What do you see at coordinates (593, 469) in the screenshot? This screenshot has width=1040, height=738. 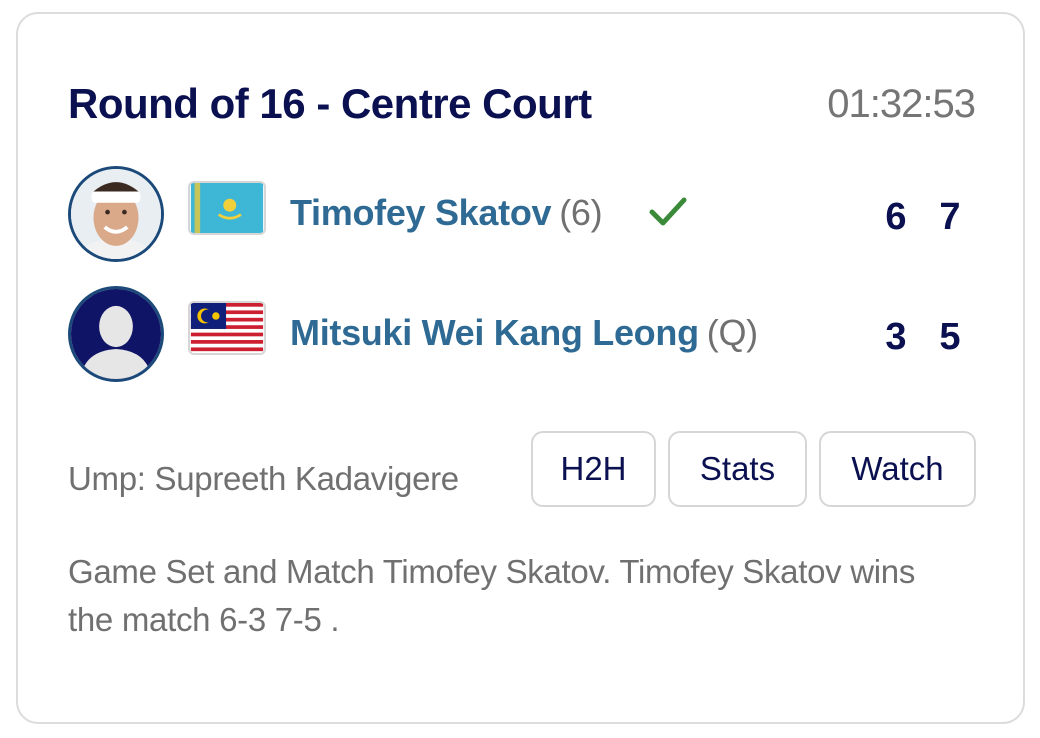 I see `h2h-button: H2H` at bounding box center [593, 469].